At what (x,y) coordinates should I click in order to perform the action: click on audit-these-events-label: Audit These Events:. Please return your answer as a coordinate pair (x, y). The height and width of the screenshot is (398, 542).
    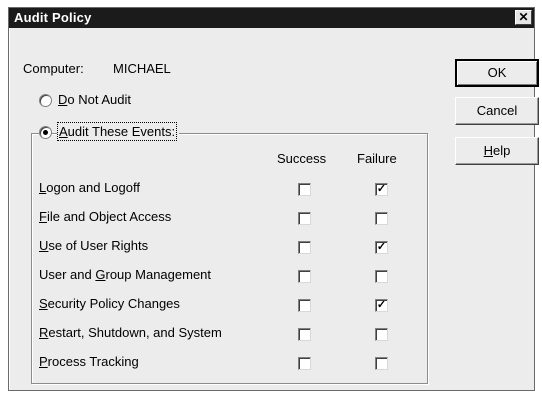
    Looking at the image, I should click on (118, 131).